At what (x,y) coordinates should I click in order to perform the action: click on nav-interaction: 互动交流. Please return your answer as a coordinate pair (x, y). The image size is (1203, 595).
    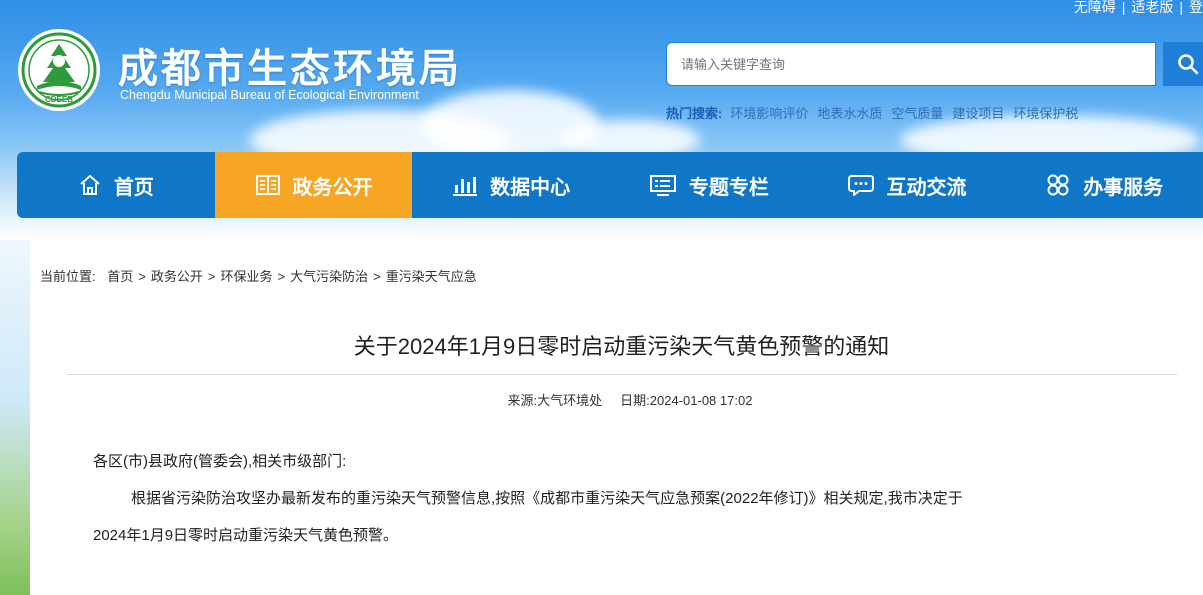
    Looking at the image, I should click on (907, 185).